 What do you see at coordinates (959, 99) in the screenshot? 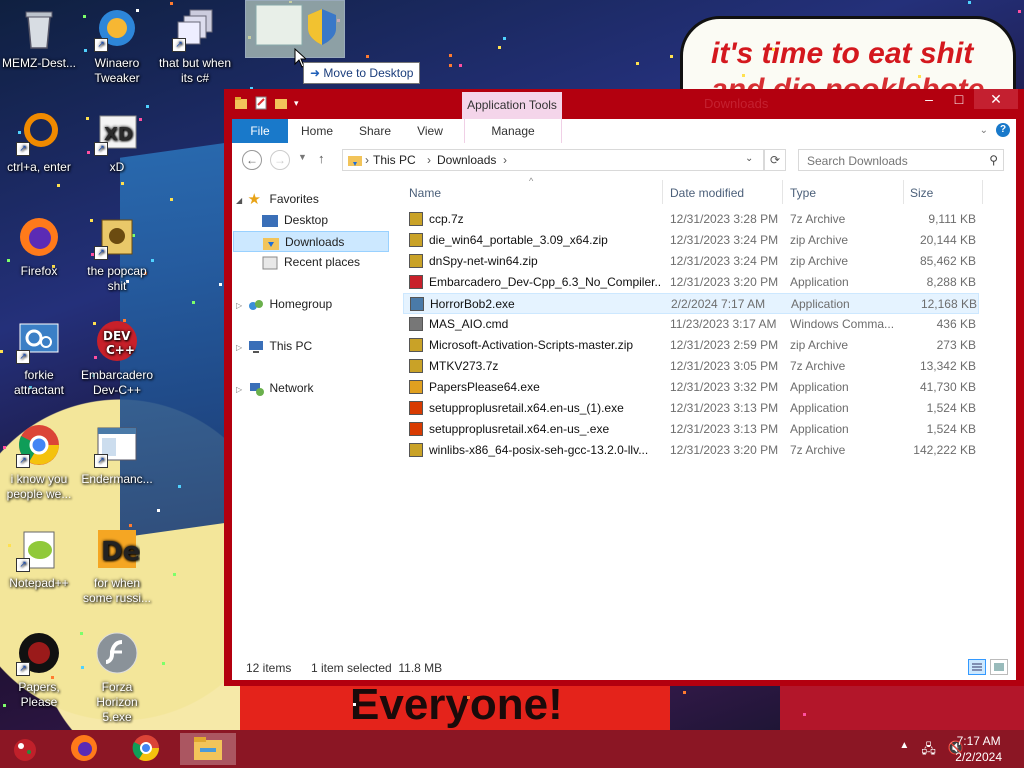
I see `maximize-button: □` at bounding box center [959, 99].